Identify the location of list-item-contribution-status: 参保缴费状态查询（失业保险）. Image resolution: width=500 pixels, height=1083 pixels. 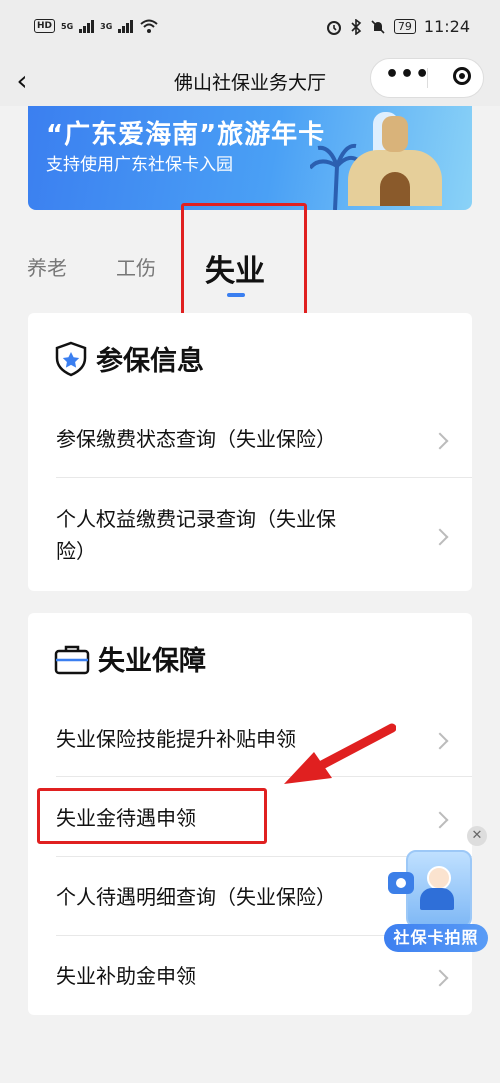
(250, 439).